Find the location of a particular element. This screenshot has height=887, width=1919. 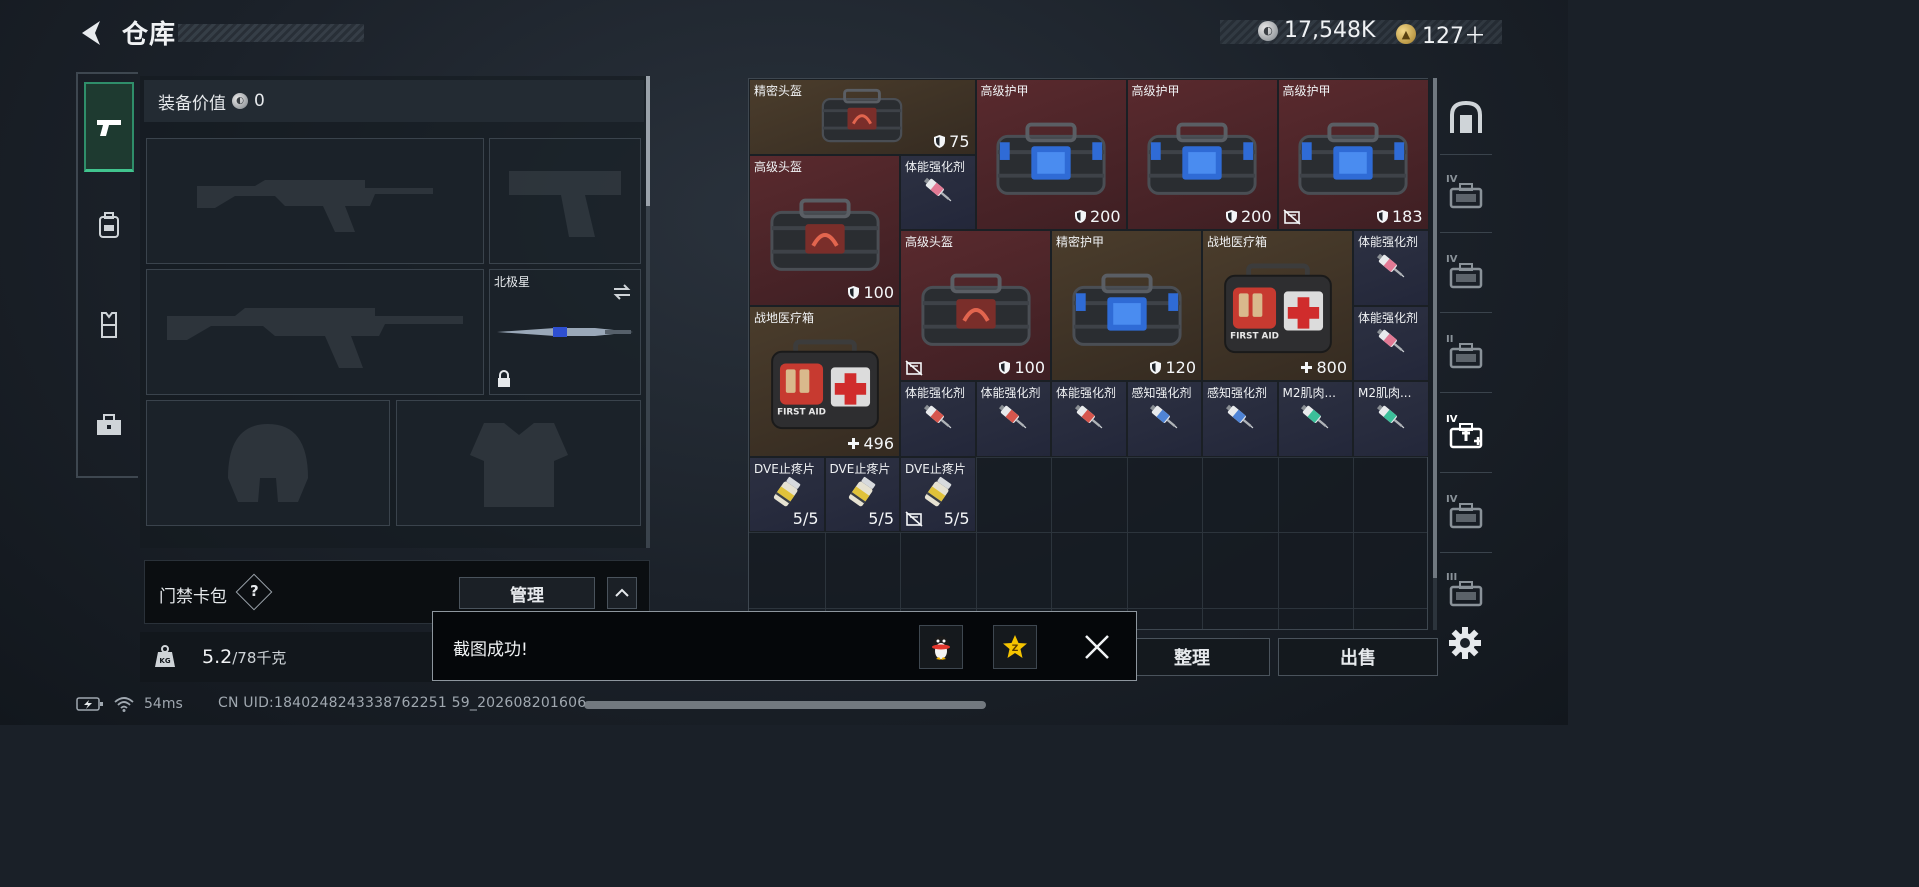

primary-weapon-slot is located at coordinates (315, 201).